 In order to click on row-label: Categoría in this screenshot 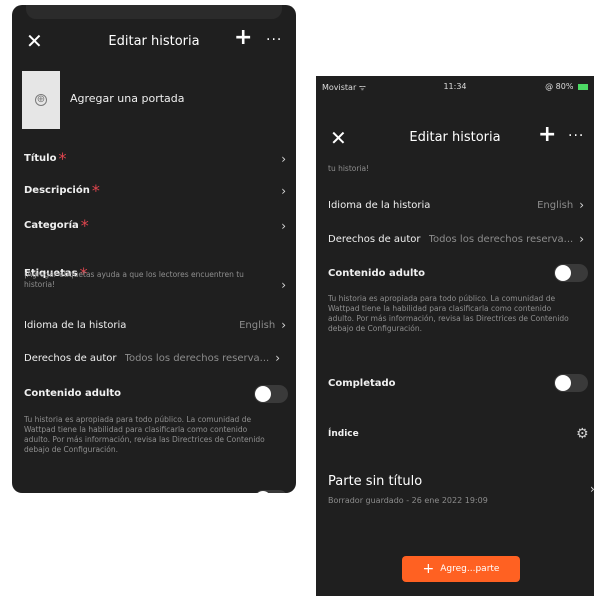, I will do `click(51, 225)`.